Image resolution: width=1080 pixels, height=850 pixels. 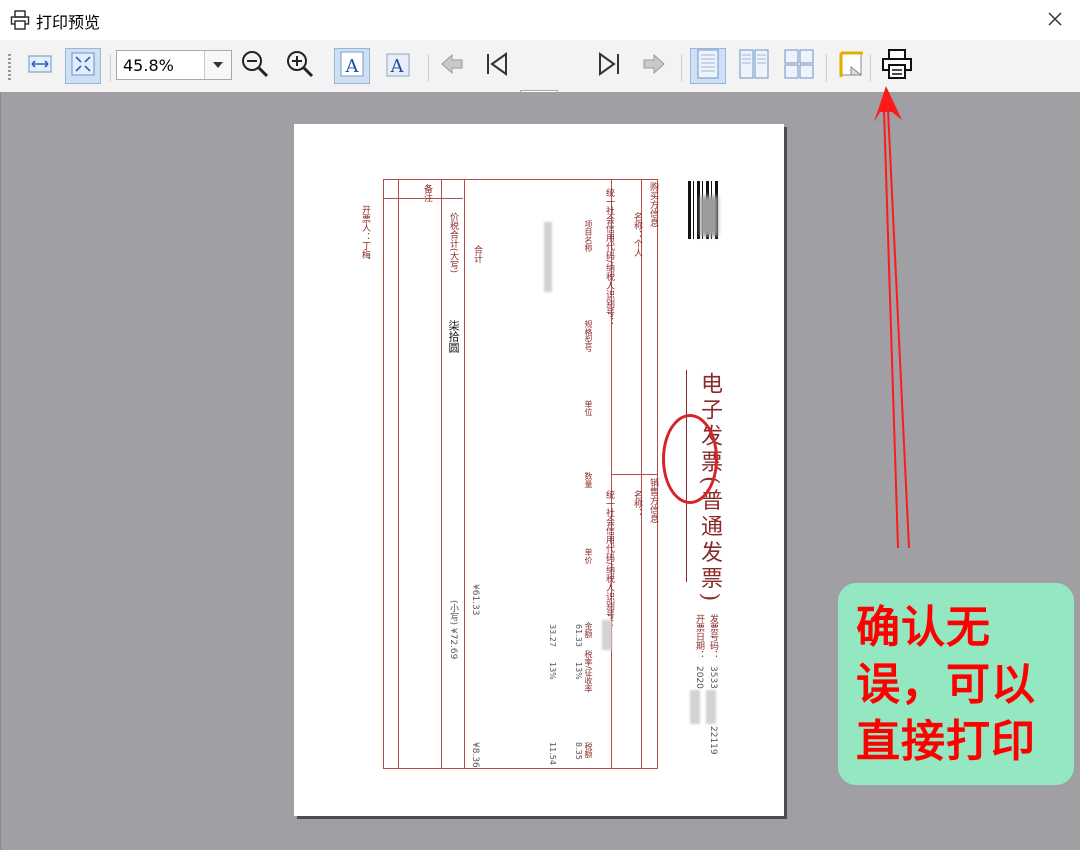 I want to click on chevron-down-icon, so click(x=217, y=65).